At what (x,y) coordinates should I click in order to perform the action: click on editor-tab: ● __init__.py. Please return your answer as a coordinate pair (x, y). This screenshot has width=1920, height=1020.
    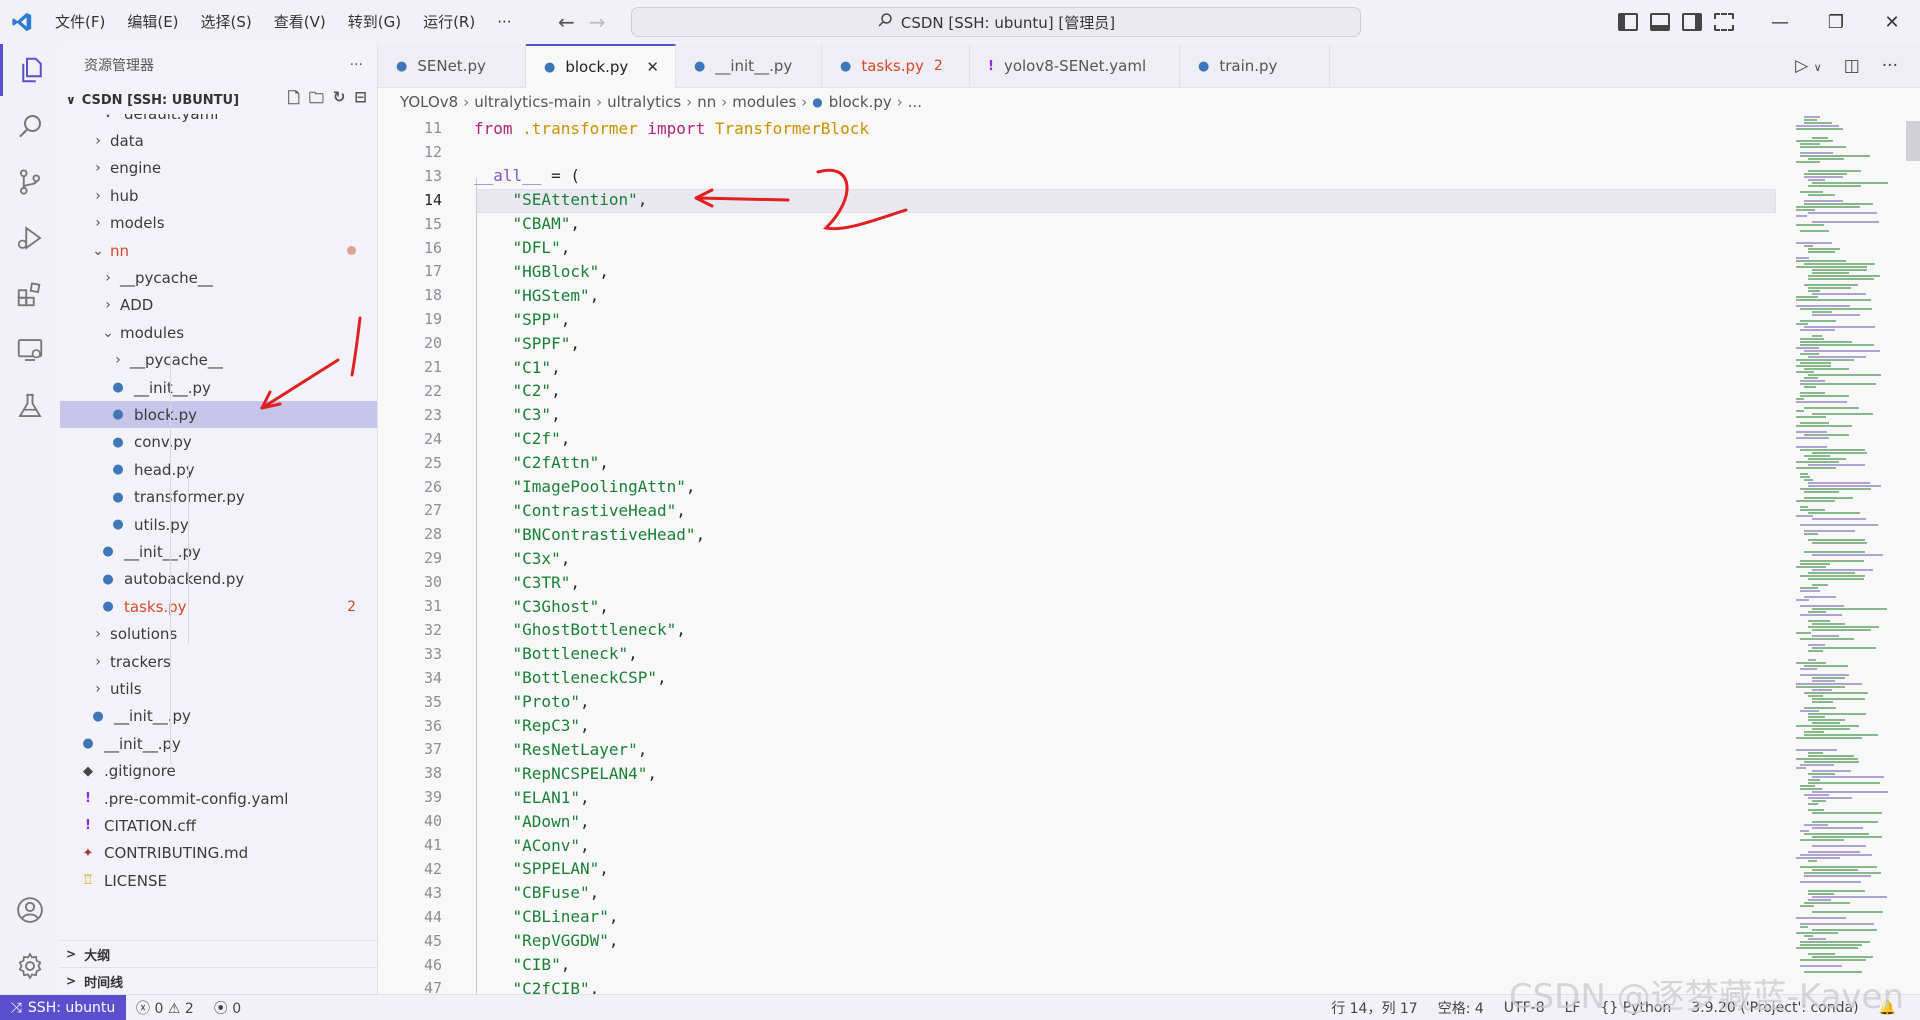
    Looking at the image, I should click on (749, 66).